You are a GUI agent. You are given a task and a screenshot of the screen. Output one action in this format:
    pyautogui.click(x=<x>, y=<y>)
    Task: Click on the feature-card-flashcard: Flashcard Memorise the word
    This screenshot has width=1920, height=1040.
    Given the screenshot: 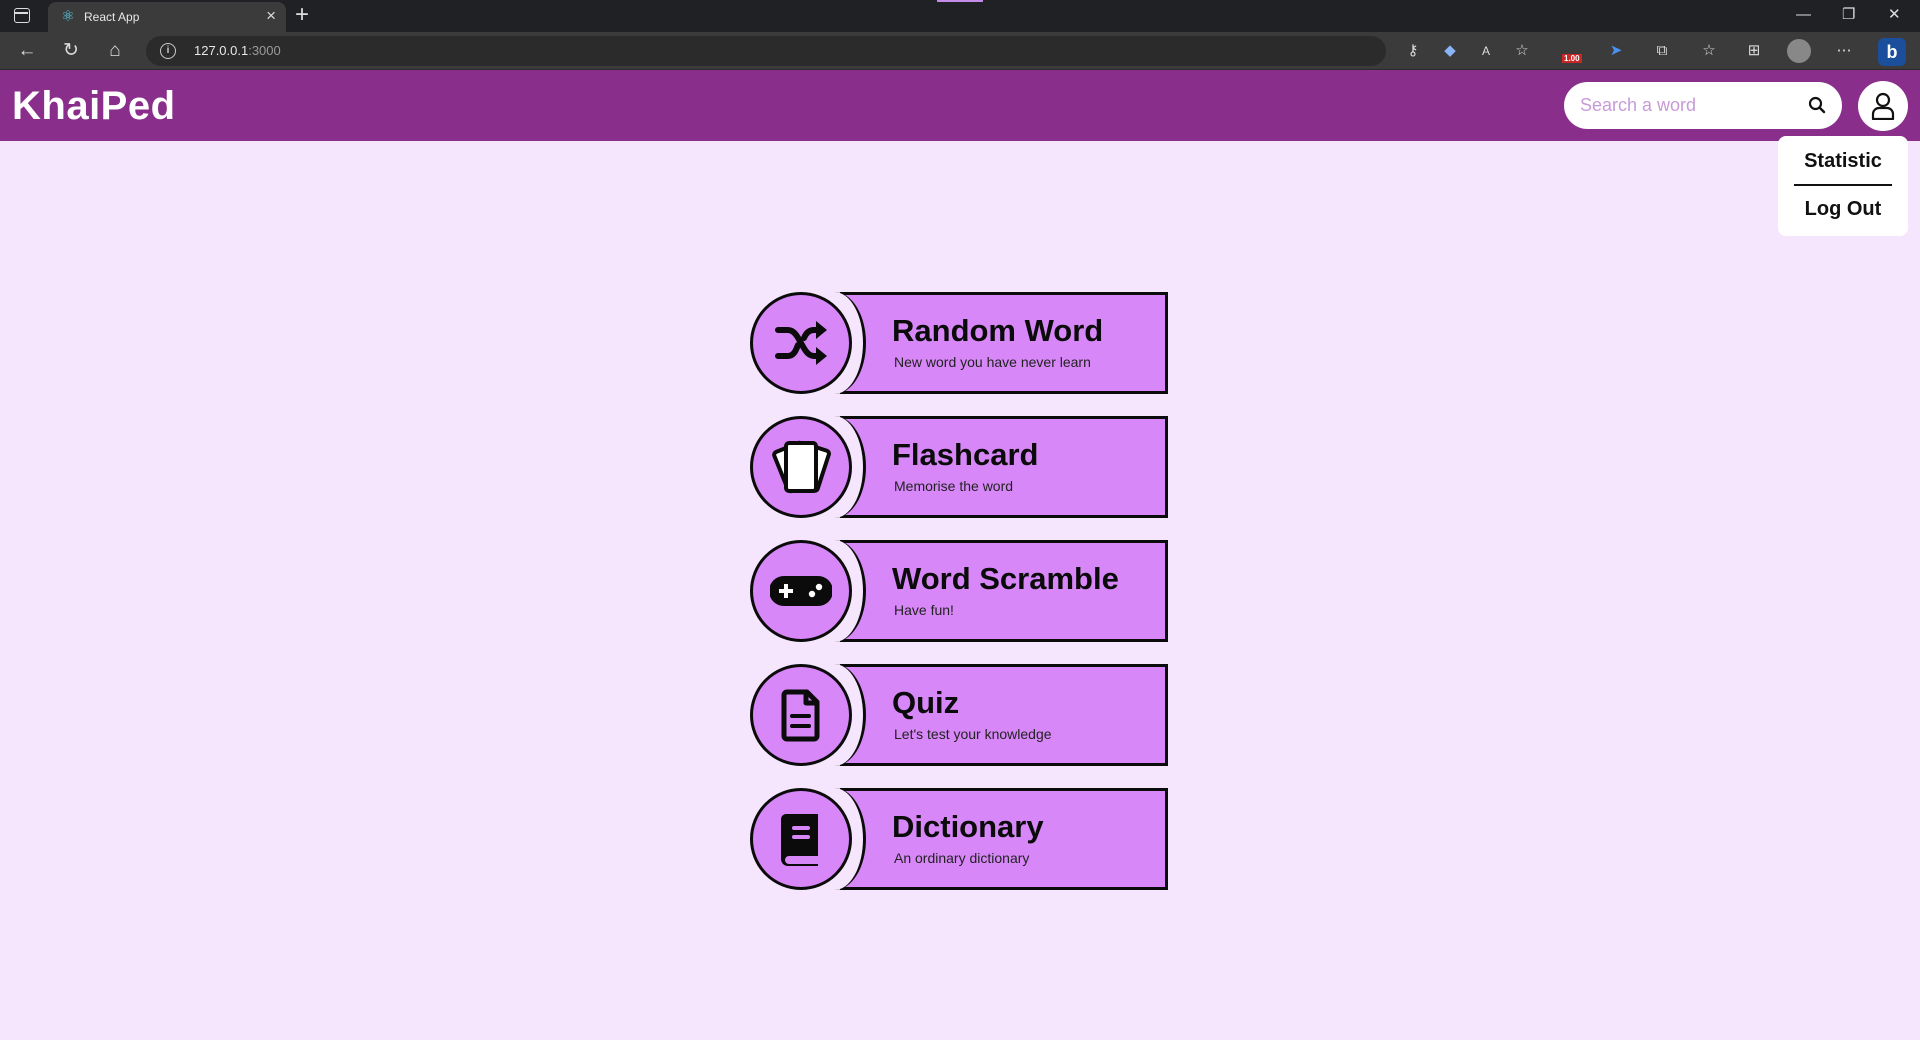 What is the action you would take?
    pyautogui.click(x=960, y=467)
    